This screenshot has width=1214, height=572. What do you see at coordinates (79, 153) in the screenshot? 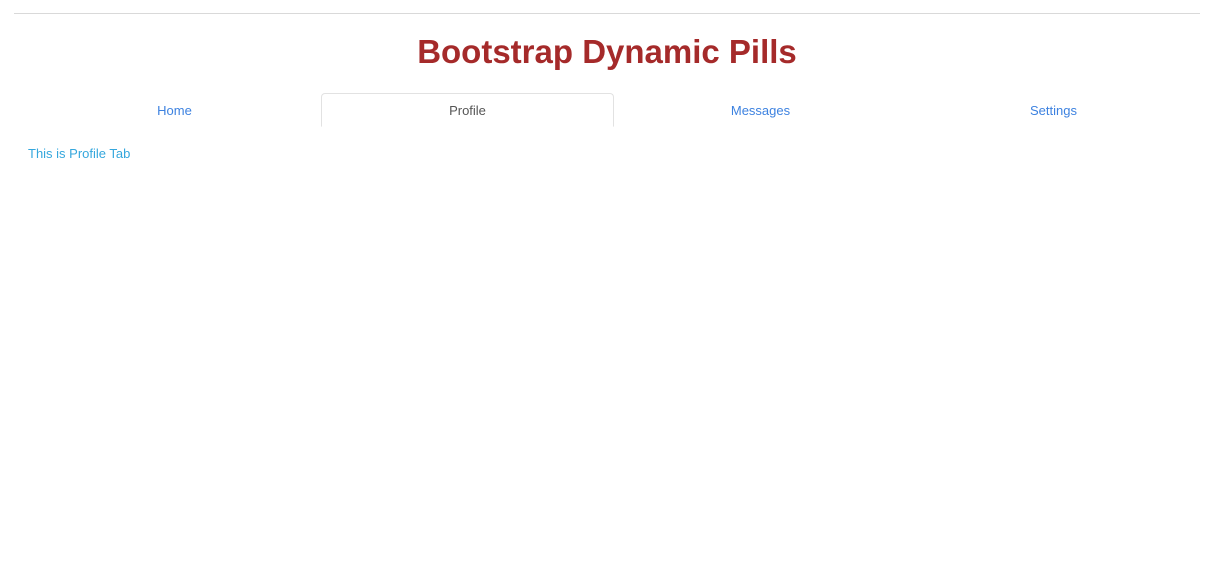
I see `tab-content-profile: This is Profile Tab` at bounding box center [79, 153].